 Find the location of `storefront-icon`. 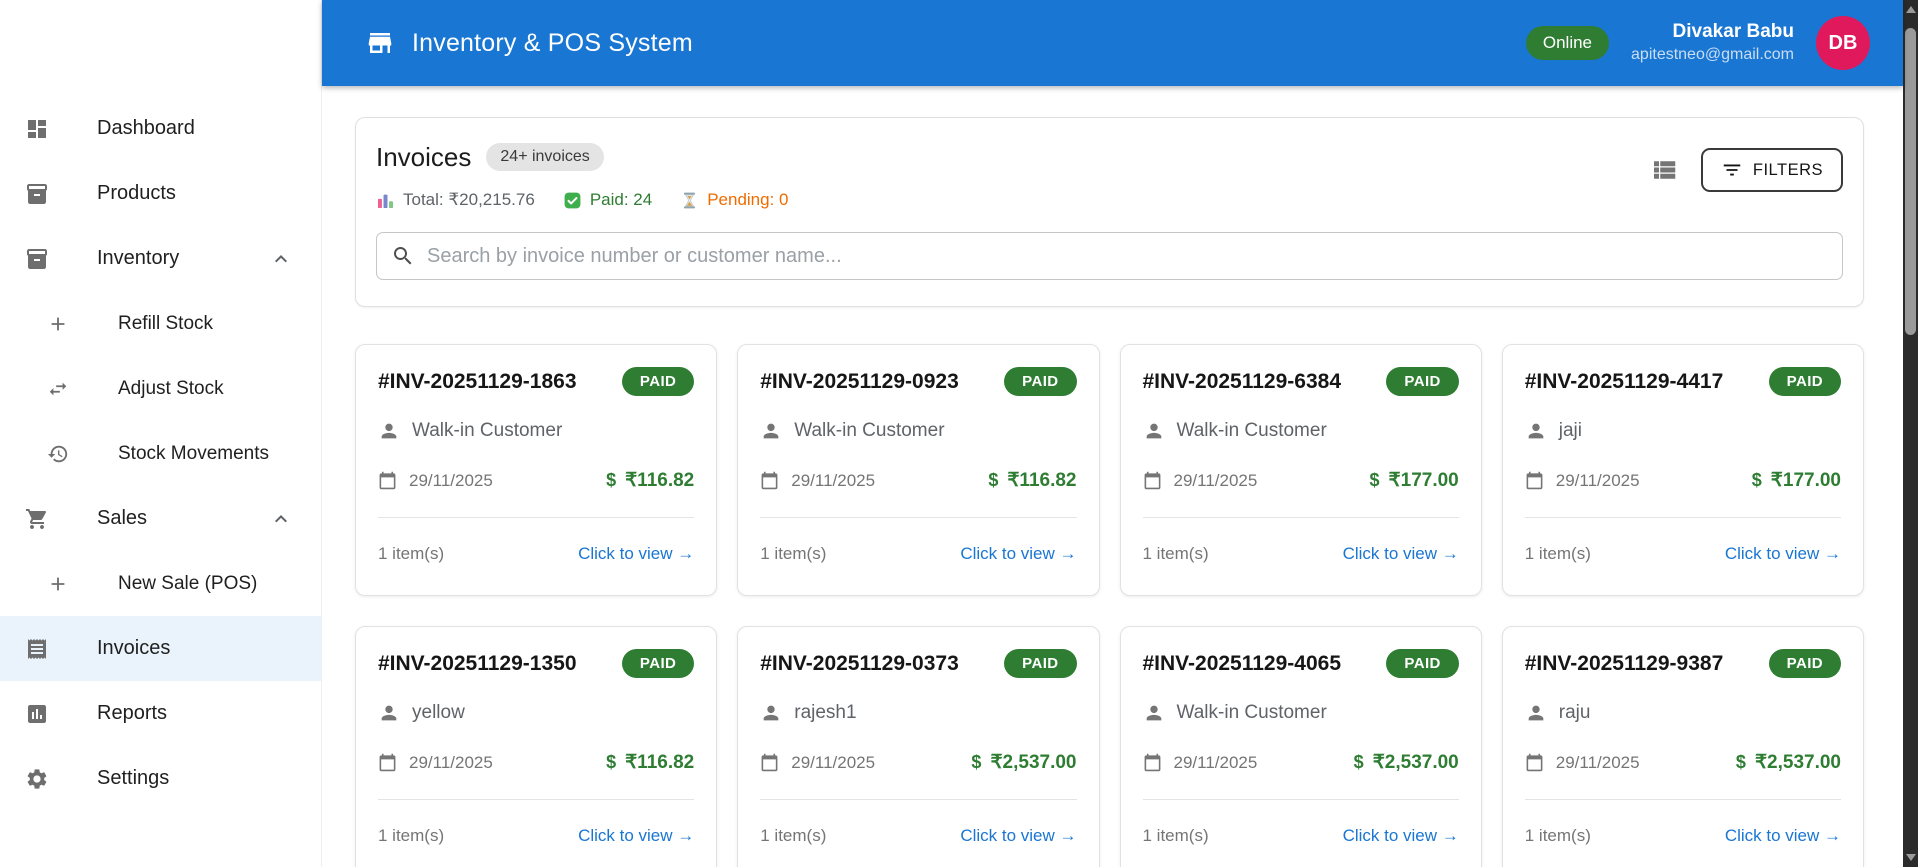

storefront-icon is located at coordinates (380, 43).